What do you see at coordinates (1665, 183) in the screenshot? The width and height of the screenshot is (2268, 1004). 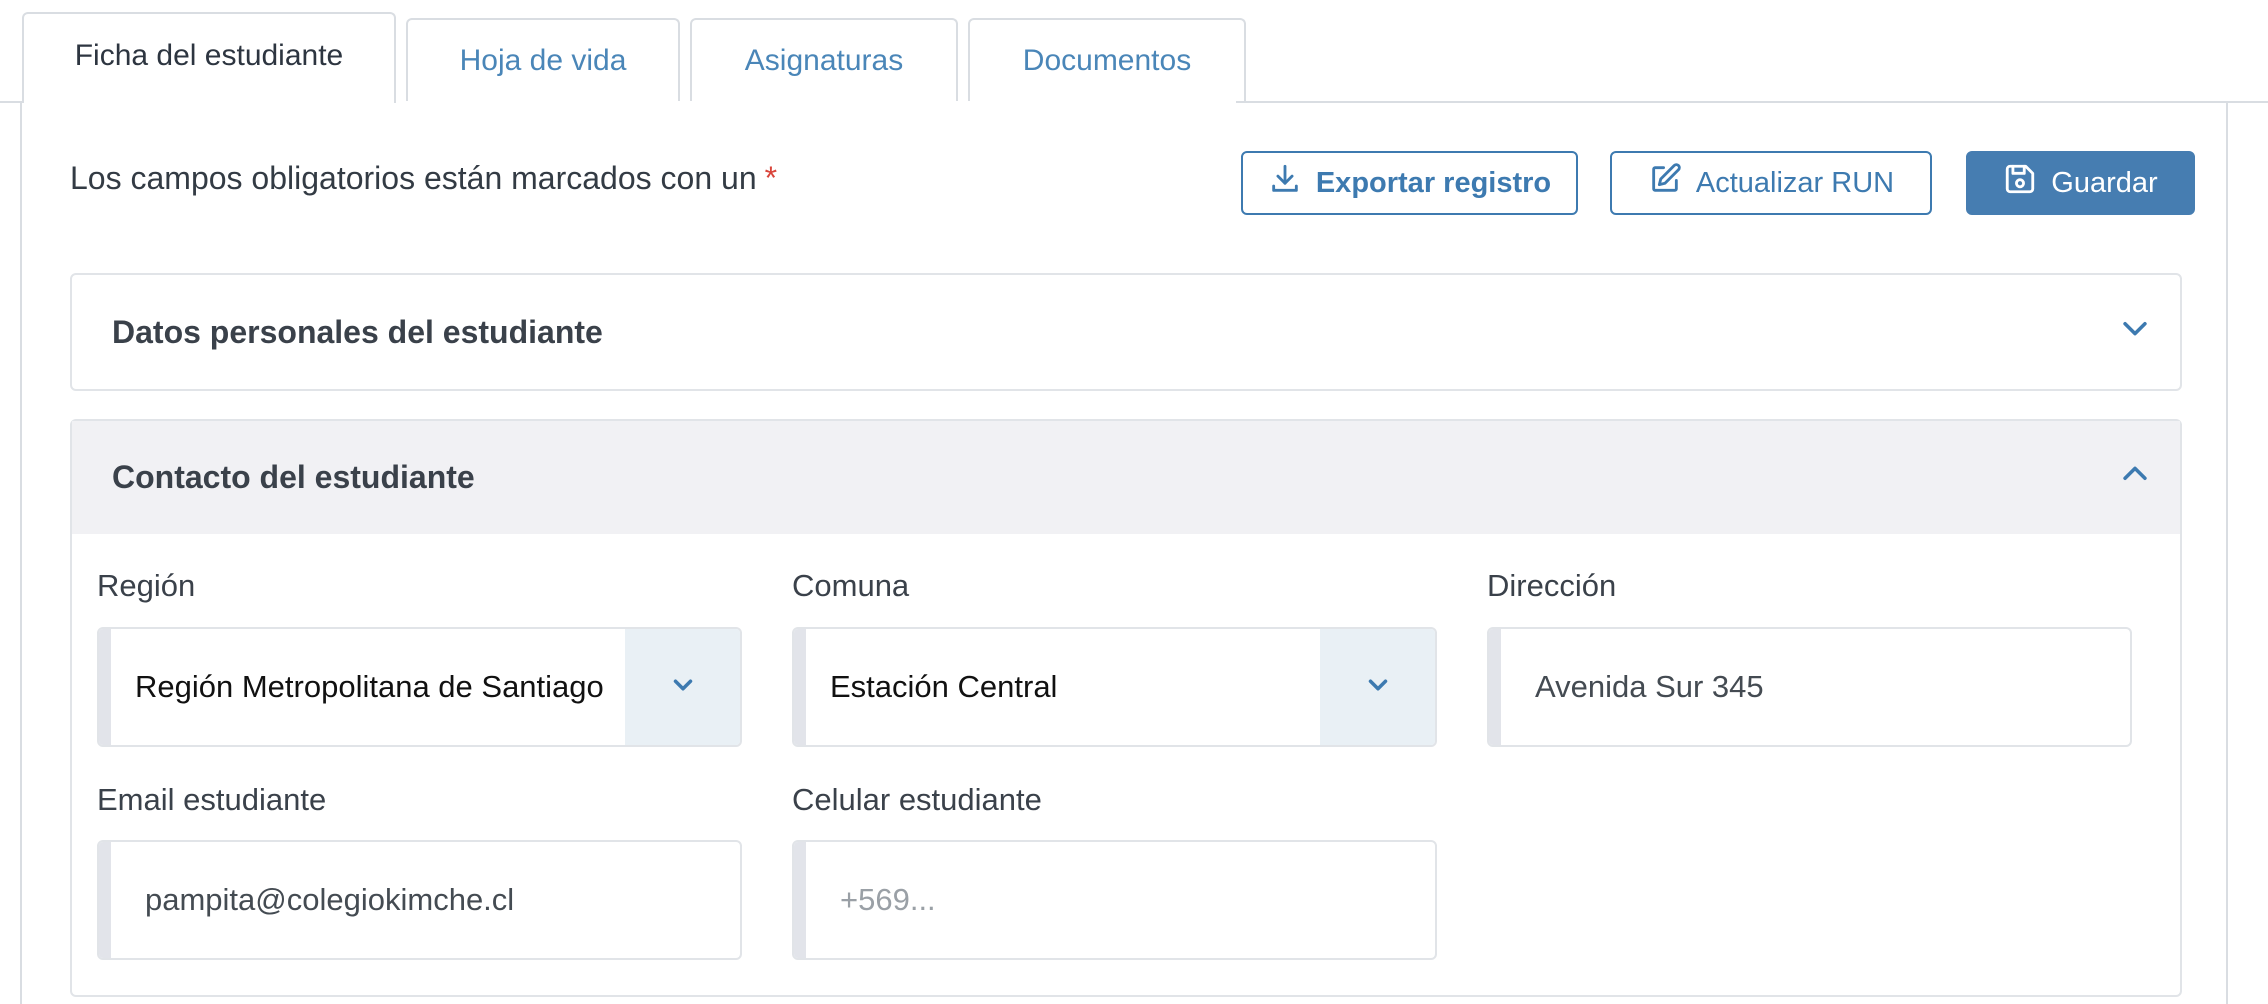 I see `edit-icon` at bounding box center [1665, 183].